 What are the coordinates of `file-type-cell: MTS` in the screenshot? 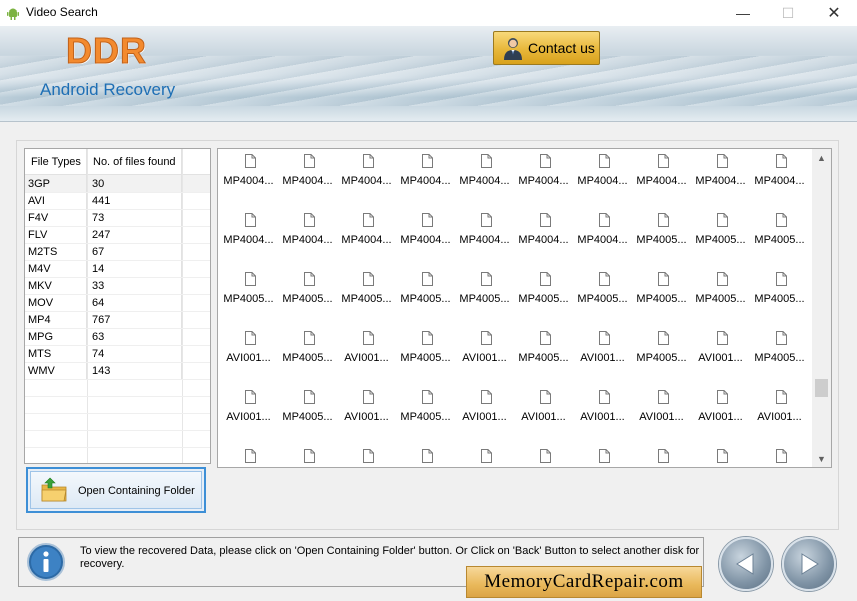 It's located at (56, 353).